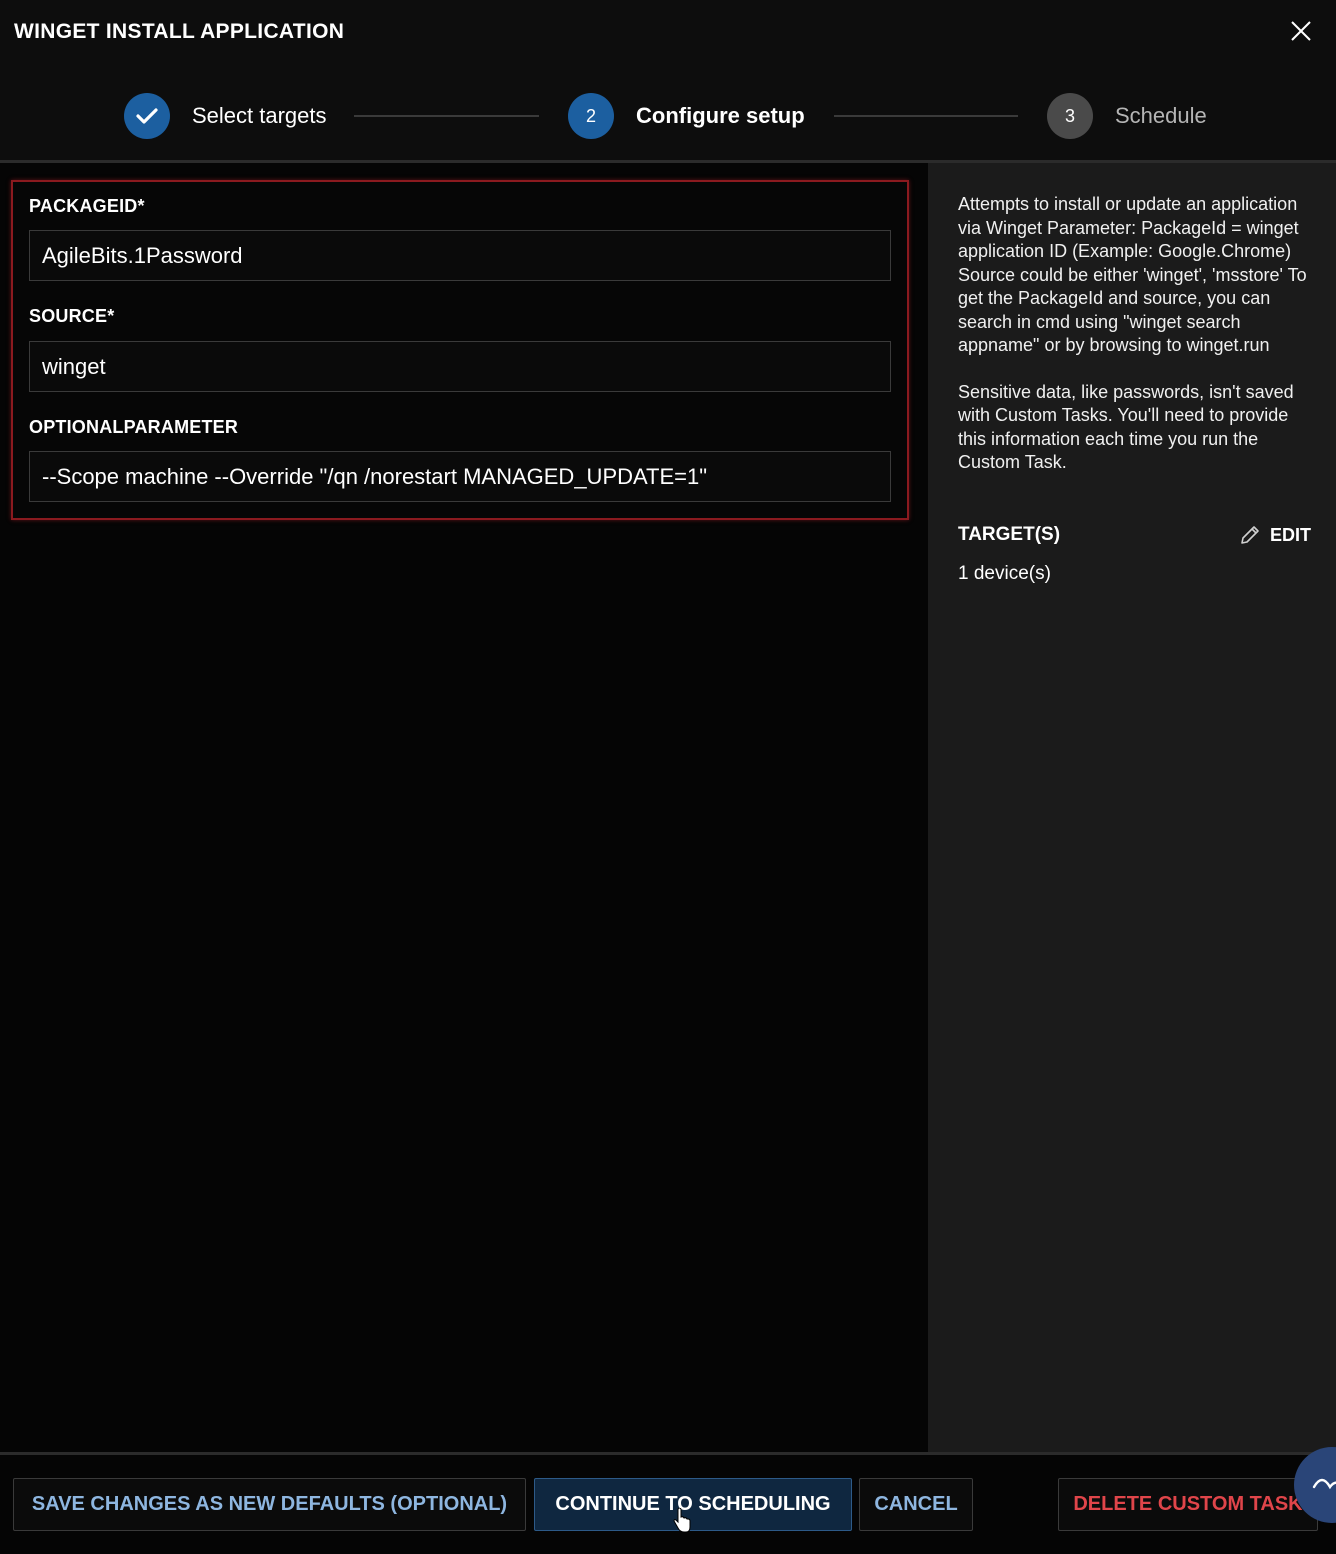 This screenshot has width=1336, height=1554. I want to click on source-input, so click(460, 366).